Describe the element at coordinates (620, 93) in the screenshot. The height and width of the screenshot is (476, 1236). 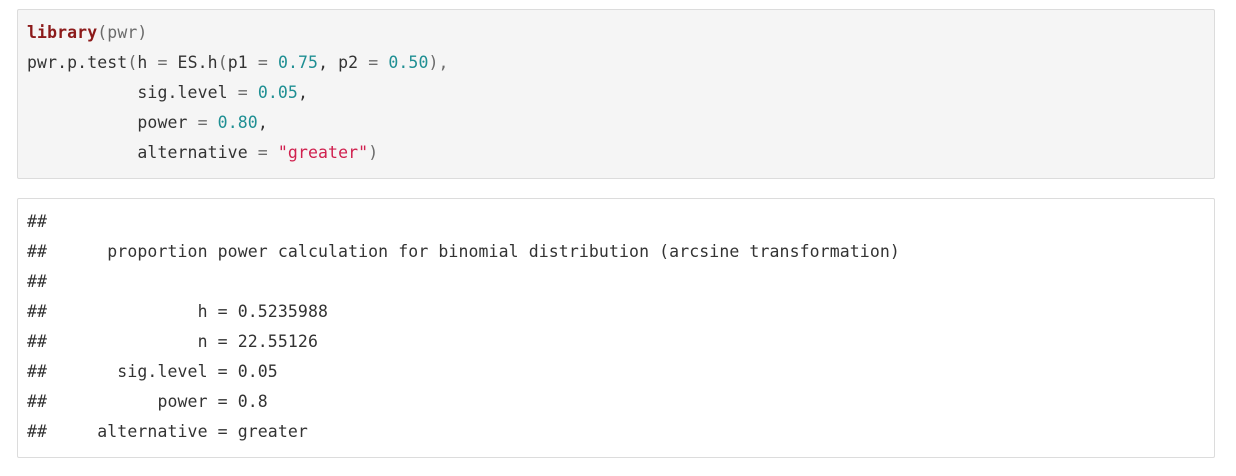
I see `code-line: sig.level = 0.05,` at that location.